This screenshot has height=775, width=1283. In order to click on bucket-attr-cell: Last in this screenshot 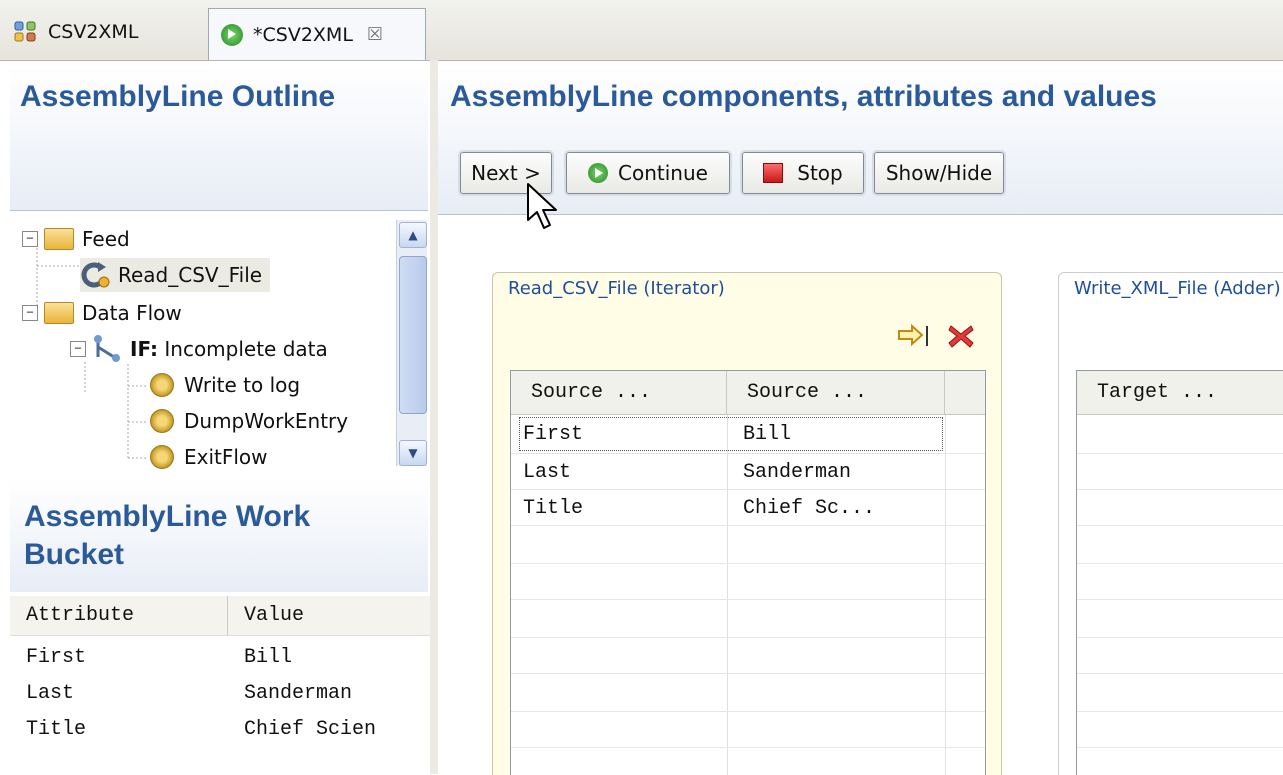, I will do `click(50, 693)`.